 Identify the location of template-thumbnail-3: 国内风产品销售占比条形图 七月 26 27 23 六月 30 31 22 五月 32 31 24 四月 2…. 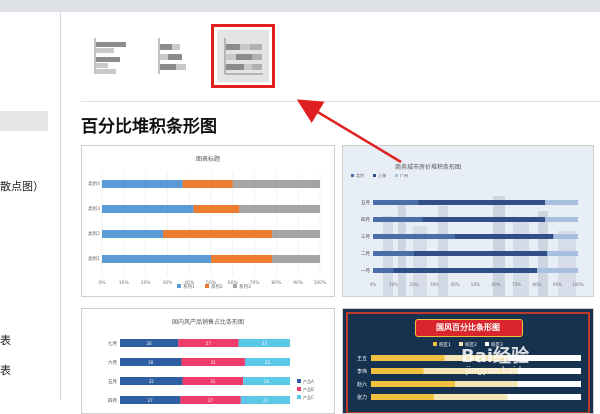
(208, 361).